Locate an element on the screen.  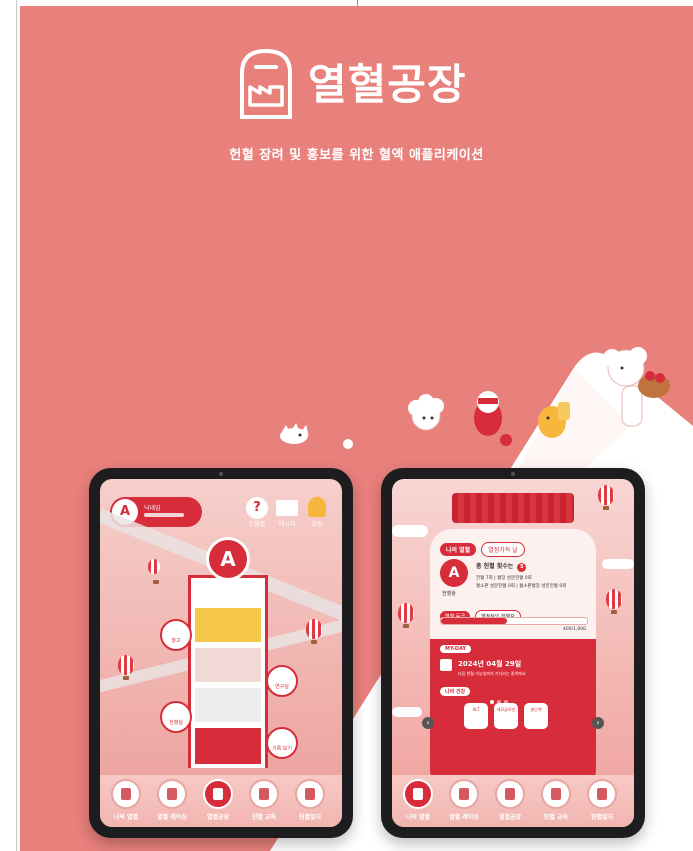
question-icon: ? is located at coordinates (257, 508).